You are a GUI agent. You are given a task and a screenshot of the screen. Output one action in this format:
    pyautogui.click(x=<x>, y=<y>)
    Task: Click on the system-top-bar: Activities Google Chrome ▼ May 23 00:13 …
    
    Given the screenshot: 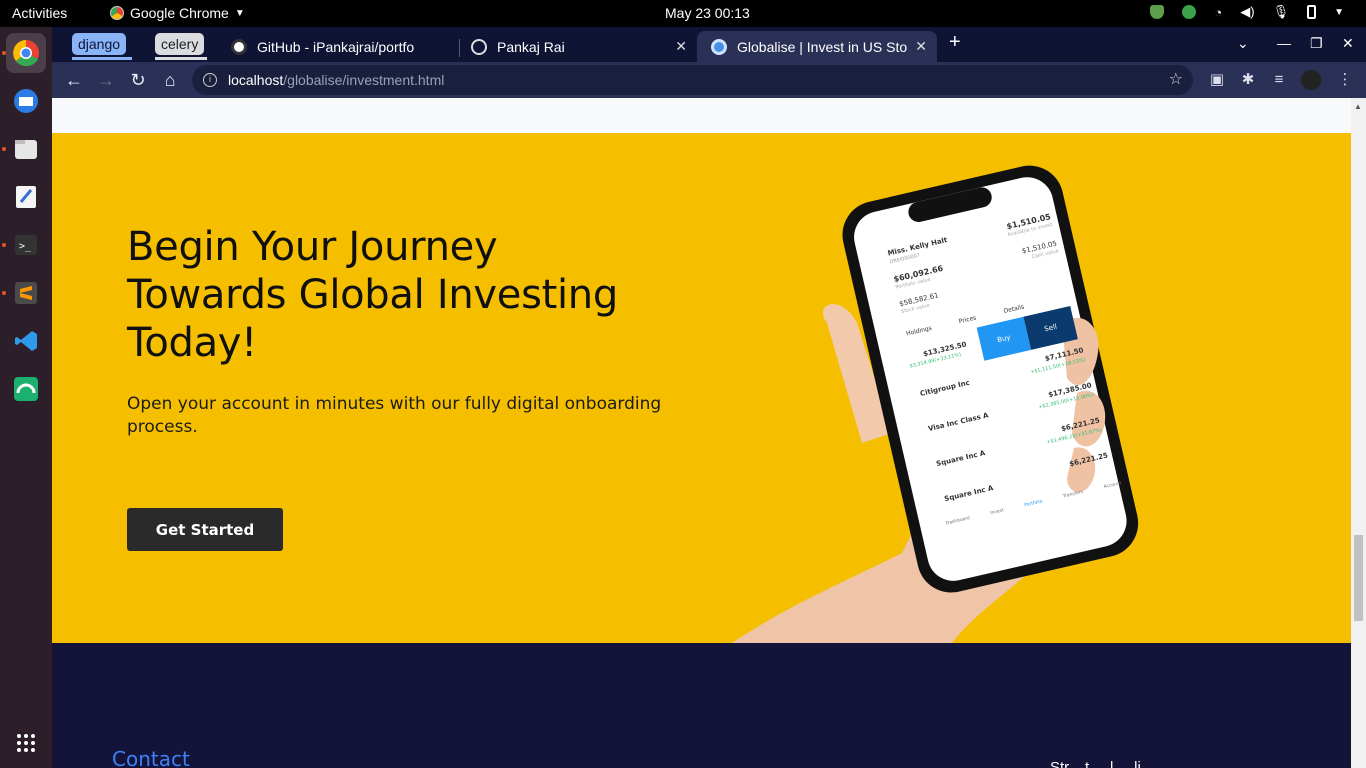 What is the action you would take?
    pyautogui.click(x=683, y=13)
    